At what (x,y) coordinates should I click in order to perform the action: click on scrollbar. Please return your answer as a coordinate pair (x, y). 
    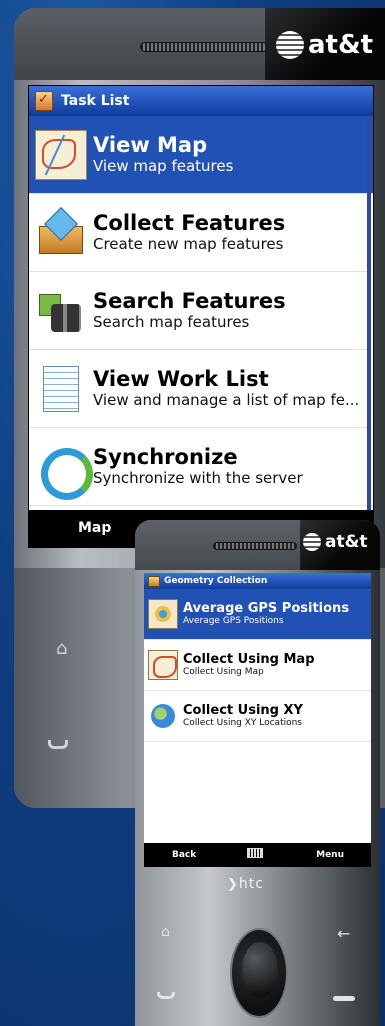
    Looking at the image, I should click on (369, 315).